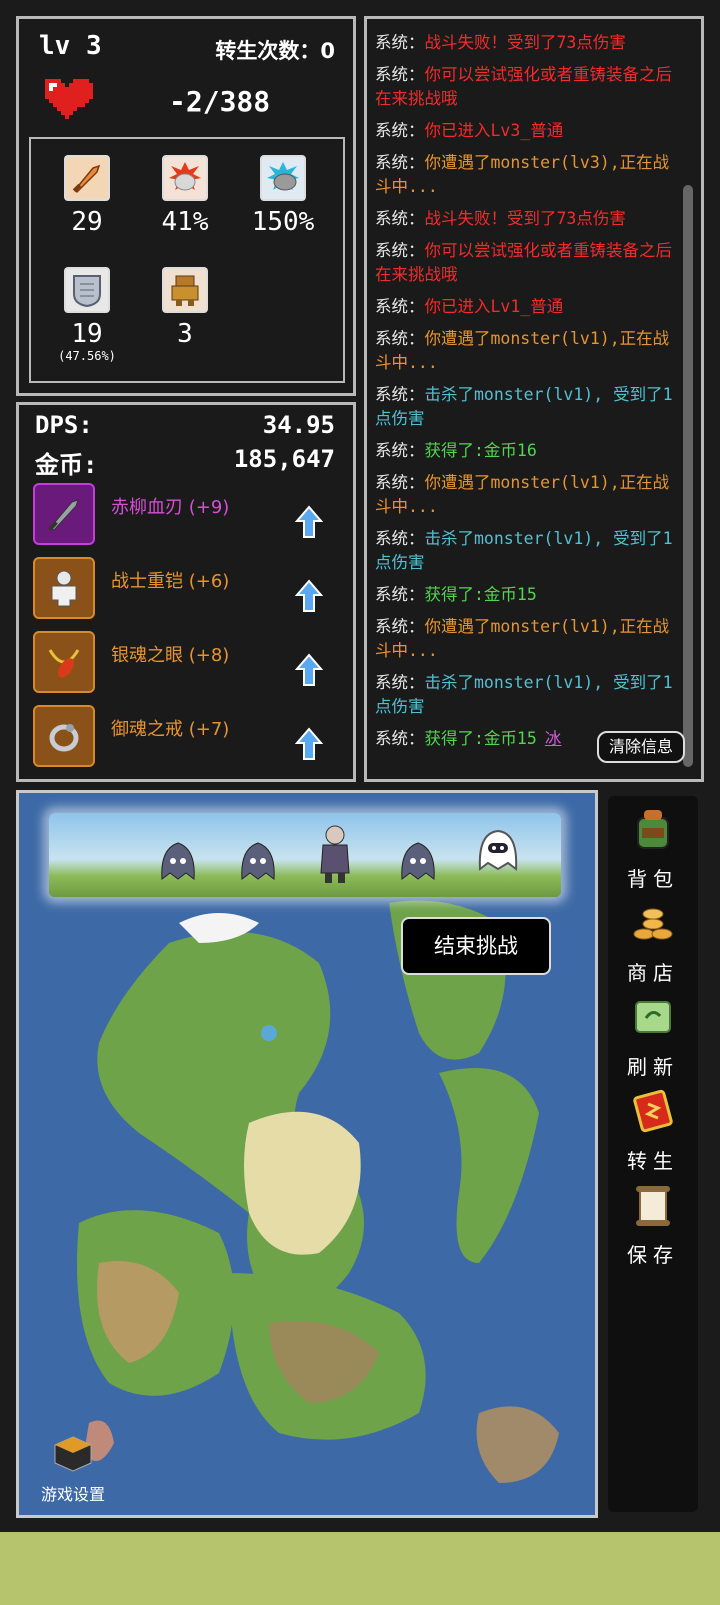 Image resolution: width=720 pixels, height=1605 pixels. I want to click on sidebar-item-save: 保存, so click(653, 1224).